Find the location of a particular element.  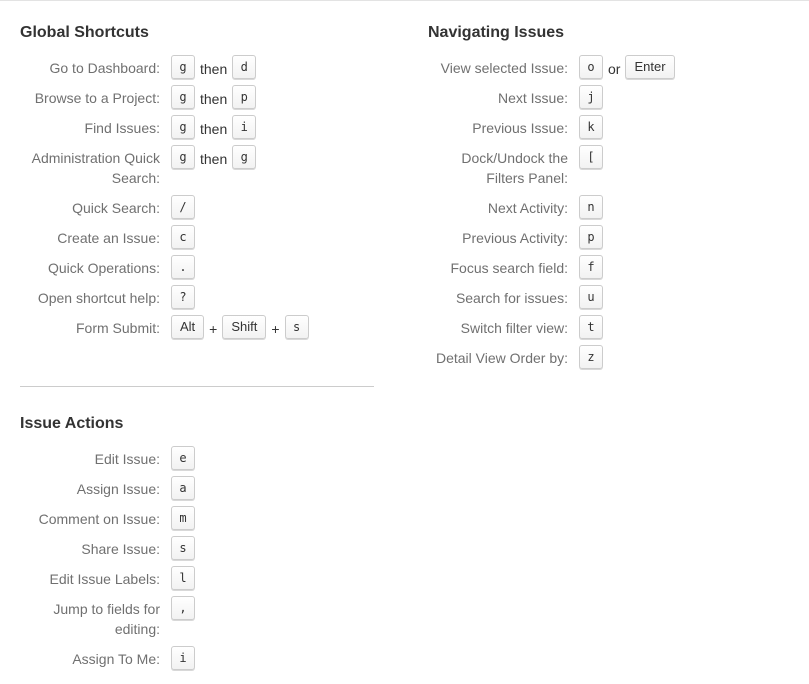

key-f: f is located at coordinates (591, 267).